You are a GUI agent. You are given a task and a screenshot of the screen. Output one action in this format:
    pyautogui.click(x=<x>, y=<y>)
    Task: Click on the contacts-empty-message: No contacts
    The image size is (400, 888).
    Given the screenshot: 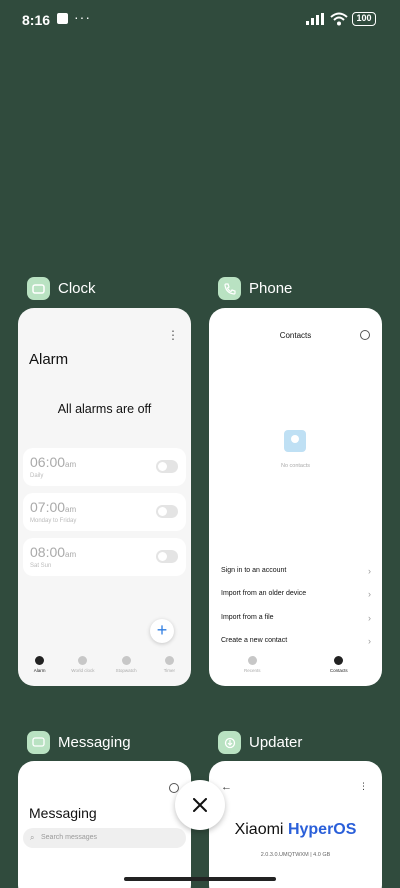 What is the action you would take?
    pyautogui.click(x=295, y=466)
    